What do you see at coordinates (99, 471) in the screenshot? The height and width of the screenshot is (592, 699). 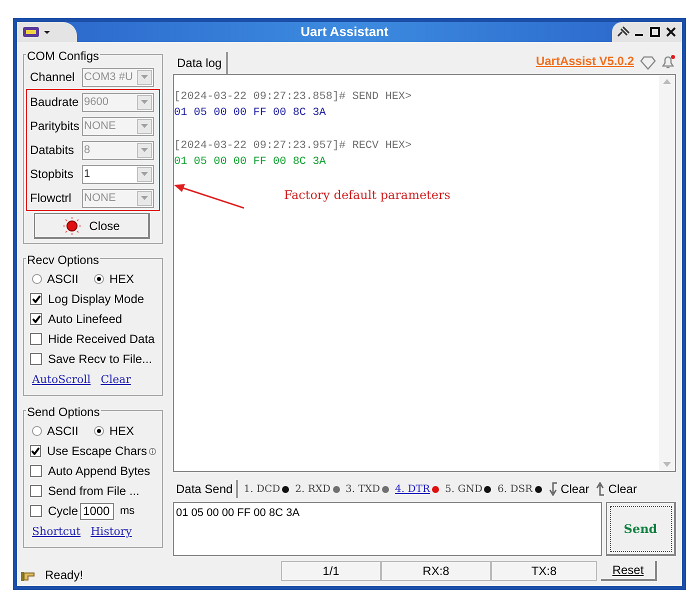 I see `checkbox-label: Auto Append Bytes` at bounding box center [99, 471].